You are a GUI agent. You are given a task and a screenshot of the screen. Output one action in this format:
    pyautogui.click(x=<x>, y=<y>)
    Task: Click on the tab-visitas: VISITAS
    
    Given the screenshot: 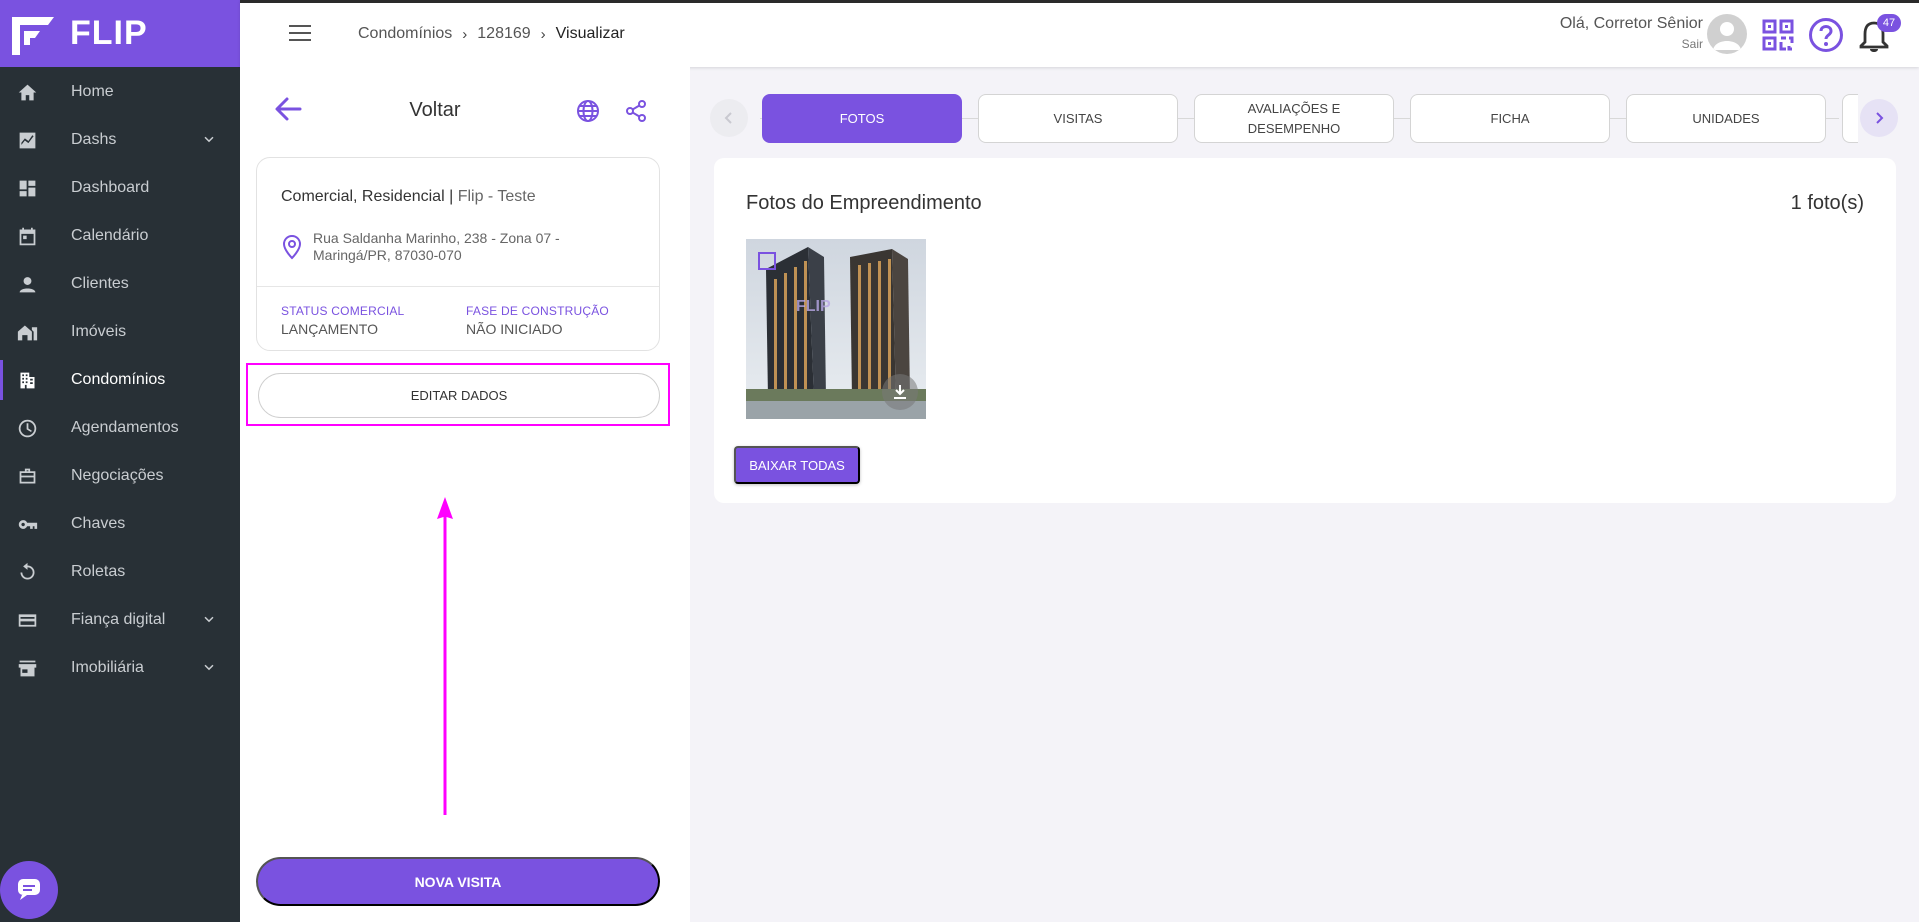 What is the action you would take?
    pyautogui.click(x=1078, y=118)
    